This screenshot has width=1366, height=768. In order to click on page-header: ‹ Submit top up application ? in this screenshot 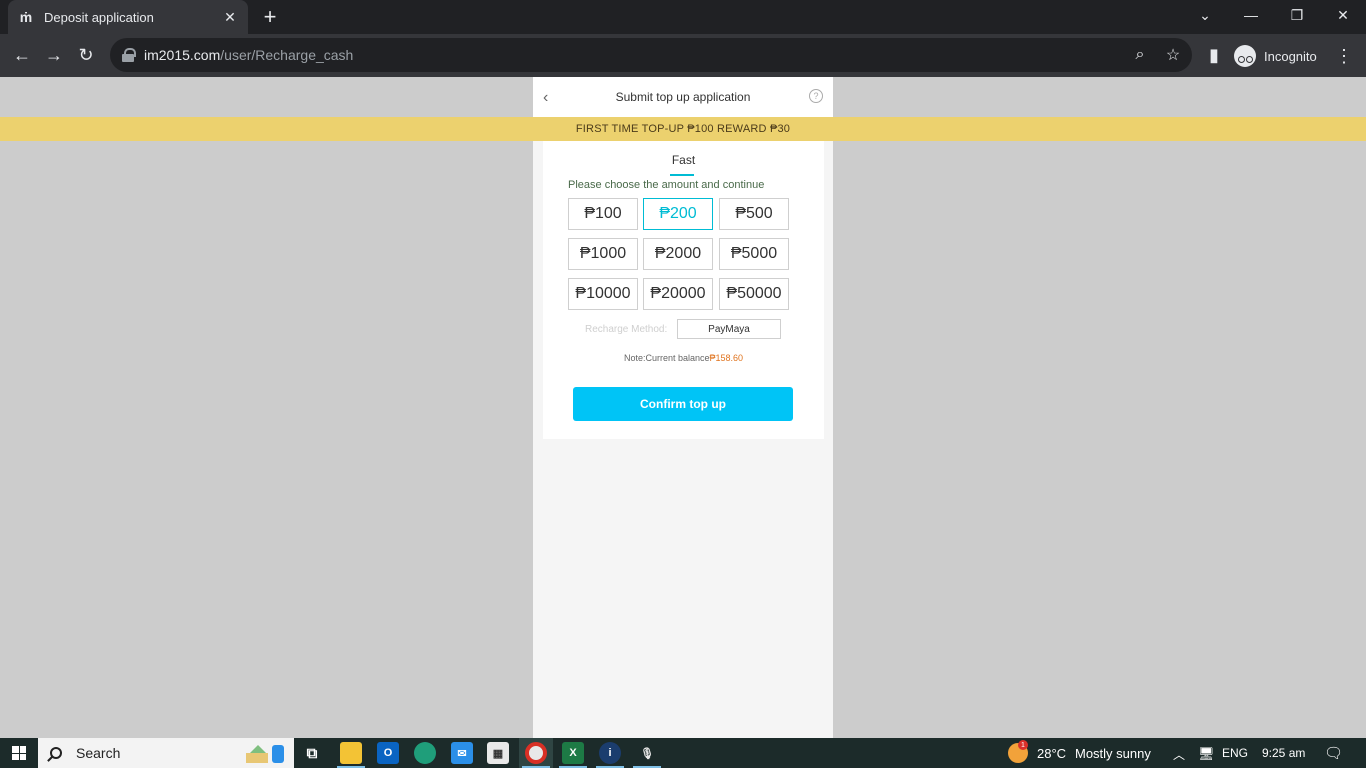, I will do `click(683, 97)`.